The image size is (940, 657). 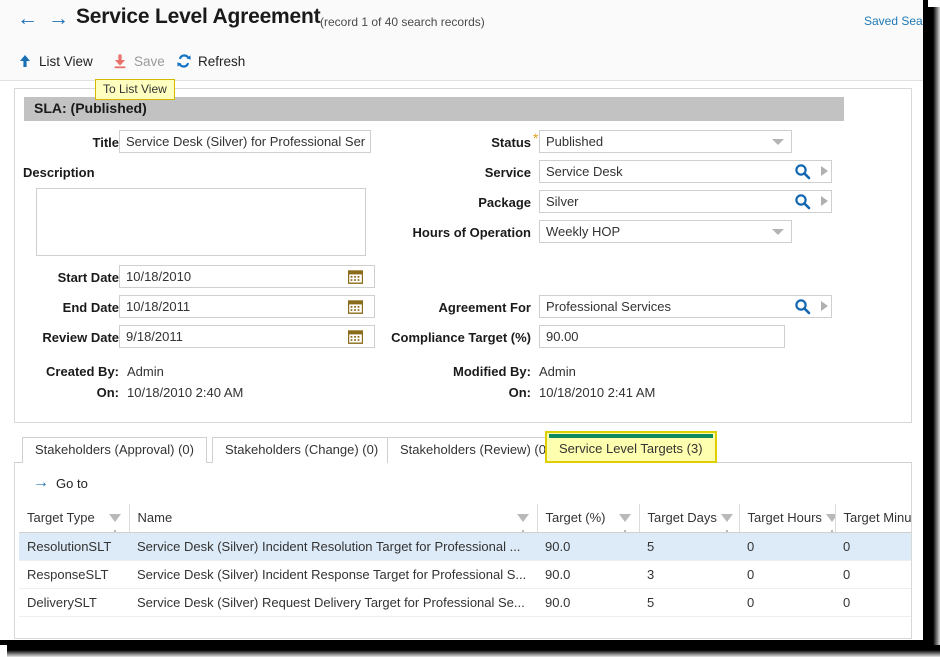 I want to click on refresh-button: Refresh, so click(x=210, y=61).